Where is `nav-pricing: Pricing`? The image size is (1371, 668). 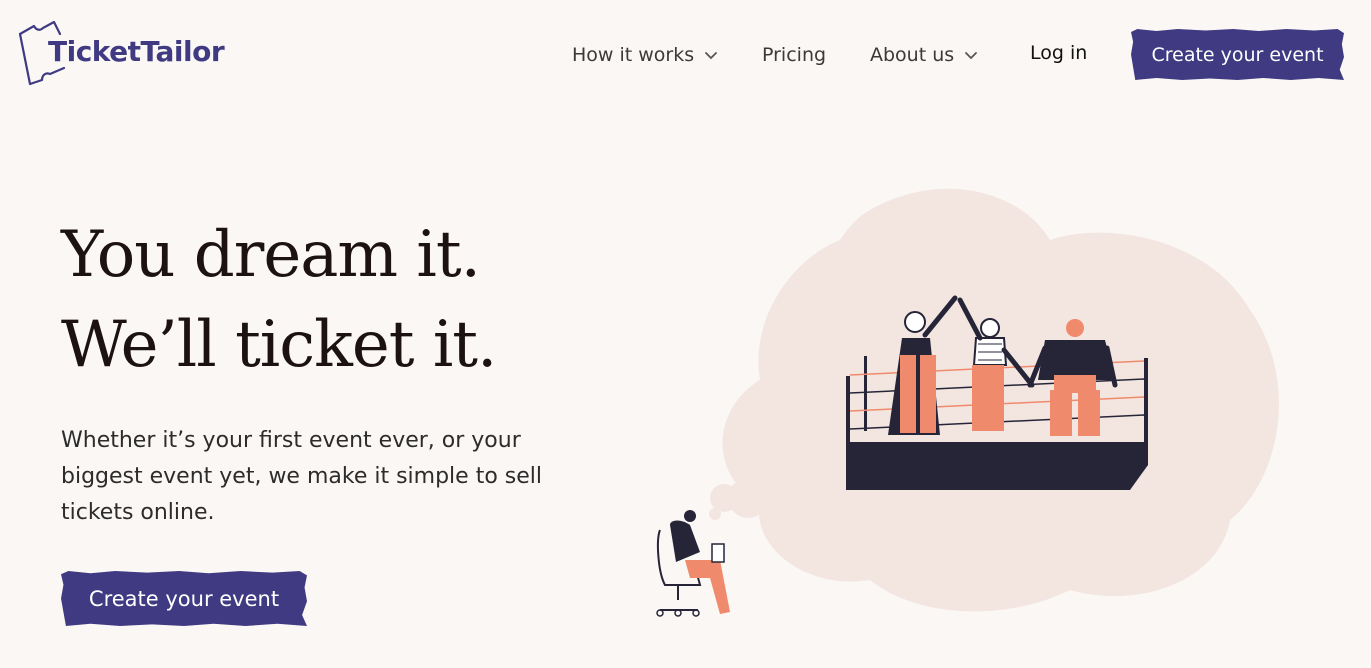 nav-pricing: Pricing is located at coordinates (794, 55).